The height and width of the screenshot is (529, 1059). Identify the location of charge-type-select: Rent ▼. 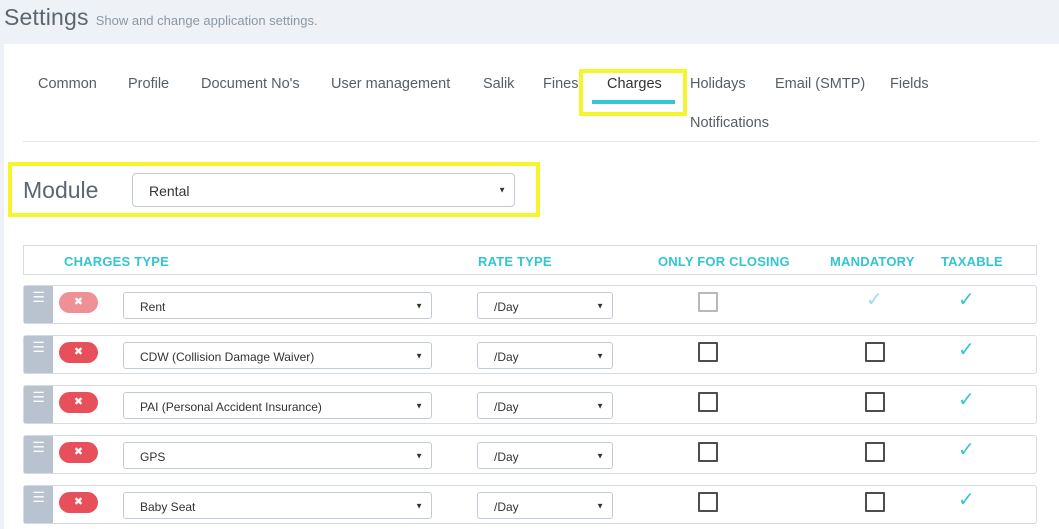
(277, 305).